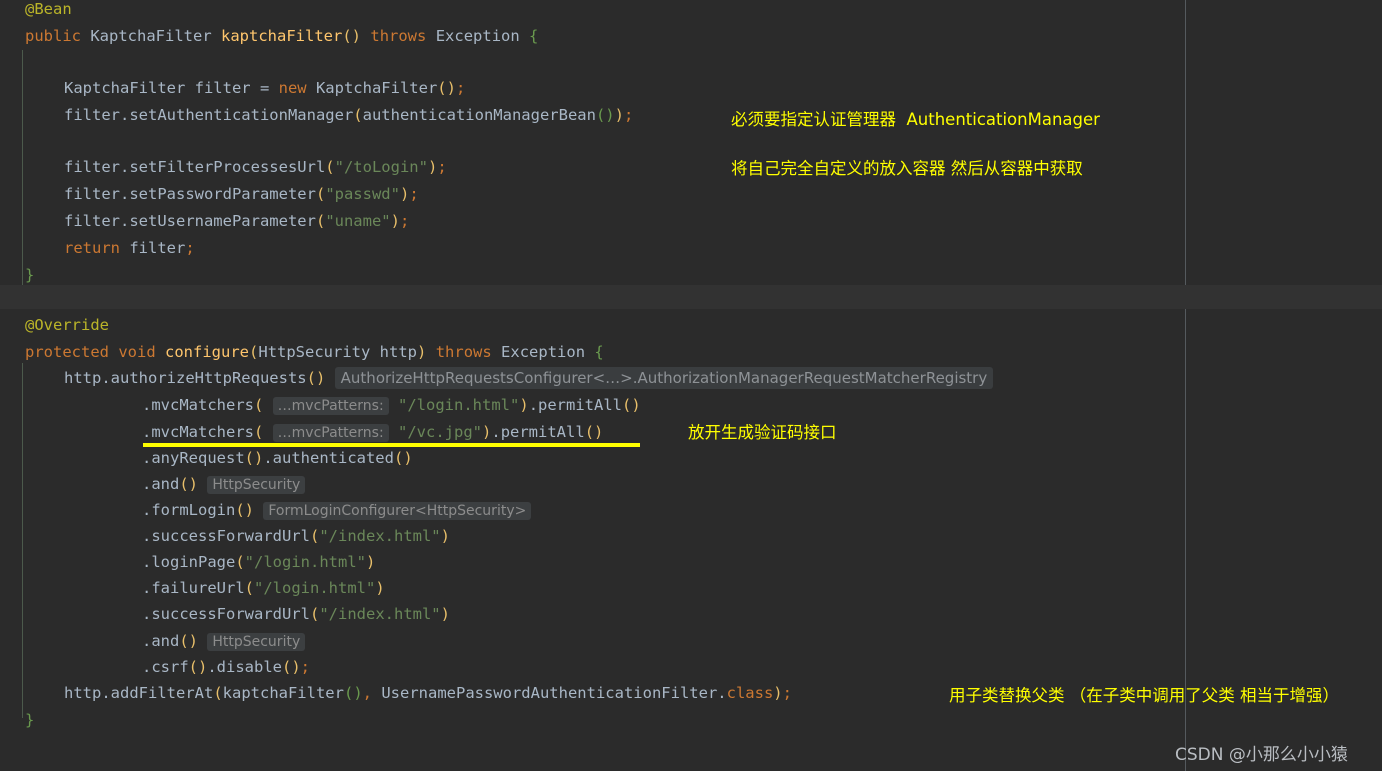 The image size is (1382, 771). I want to click on parens-11: (), so click(198, 667).